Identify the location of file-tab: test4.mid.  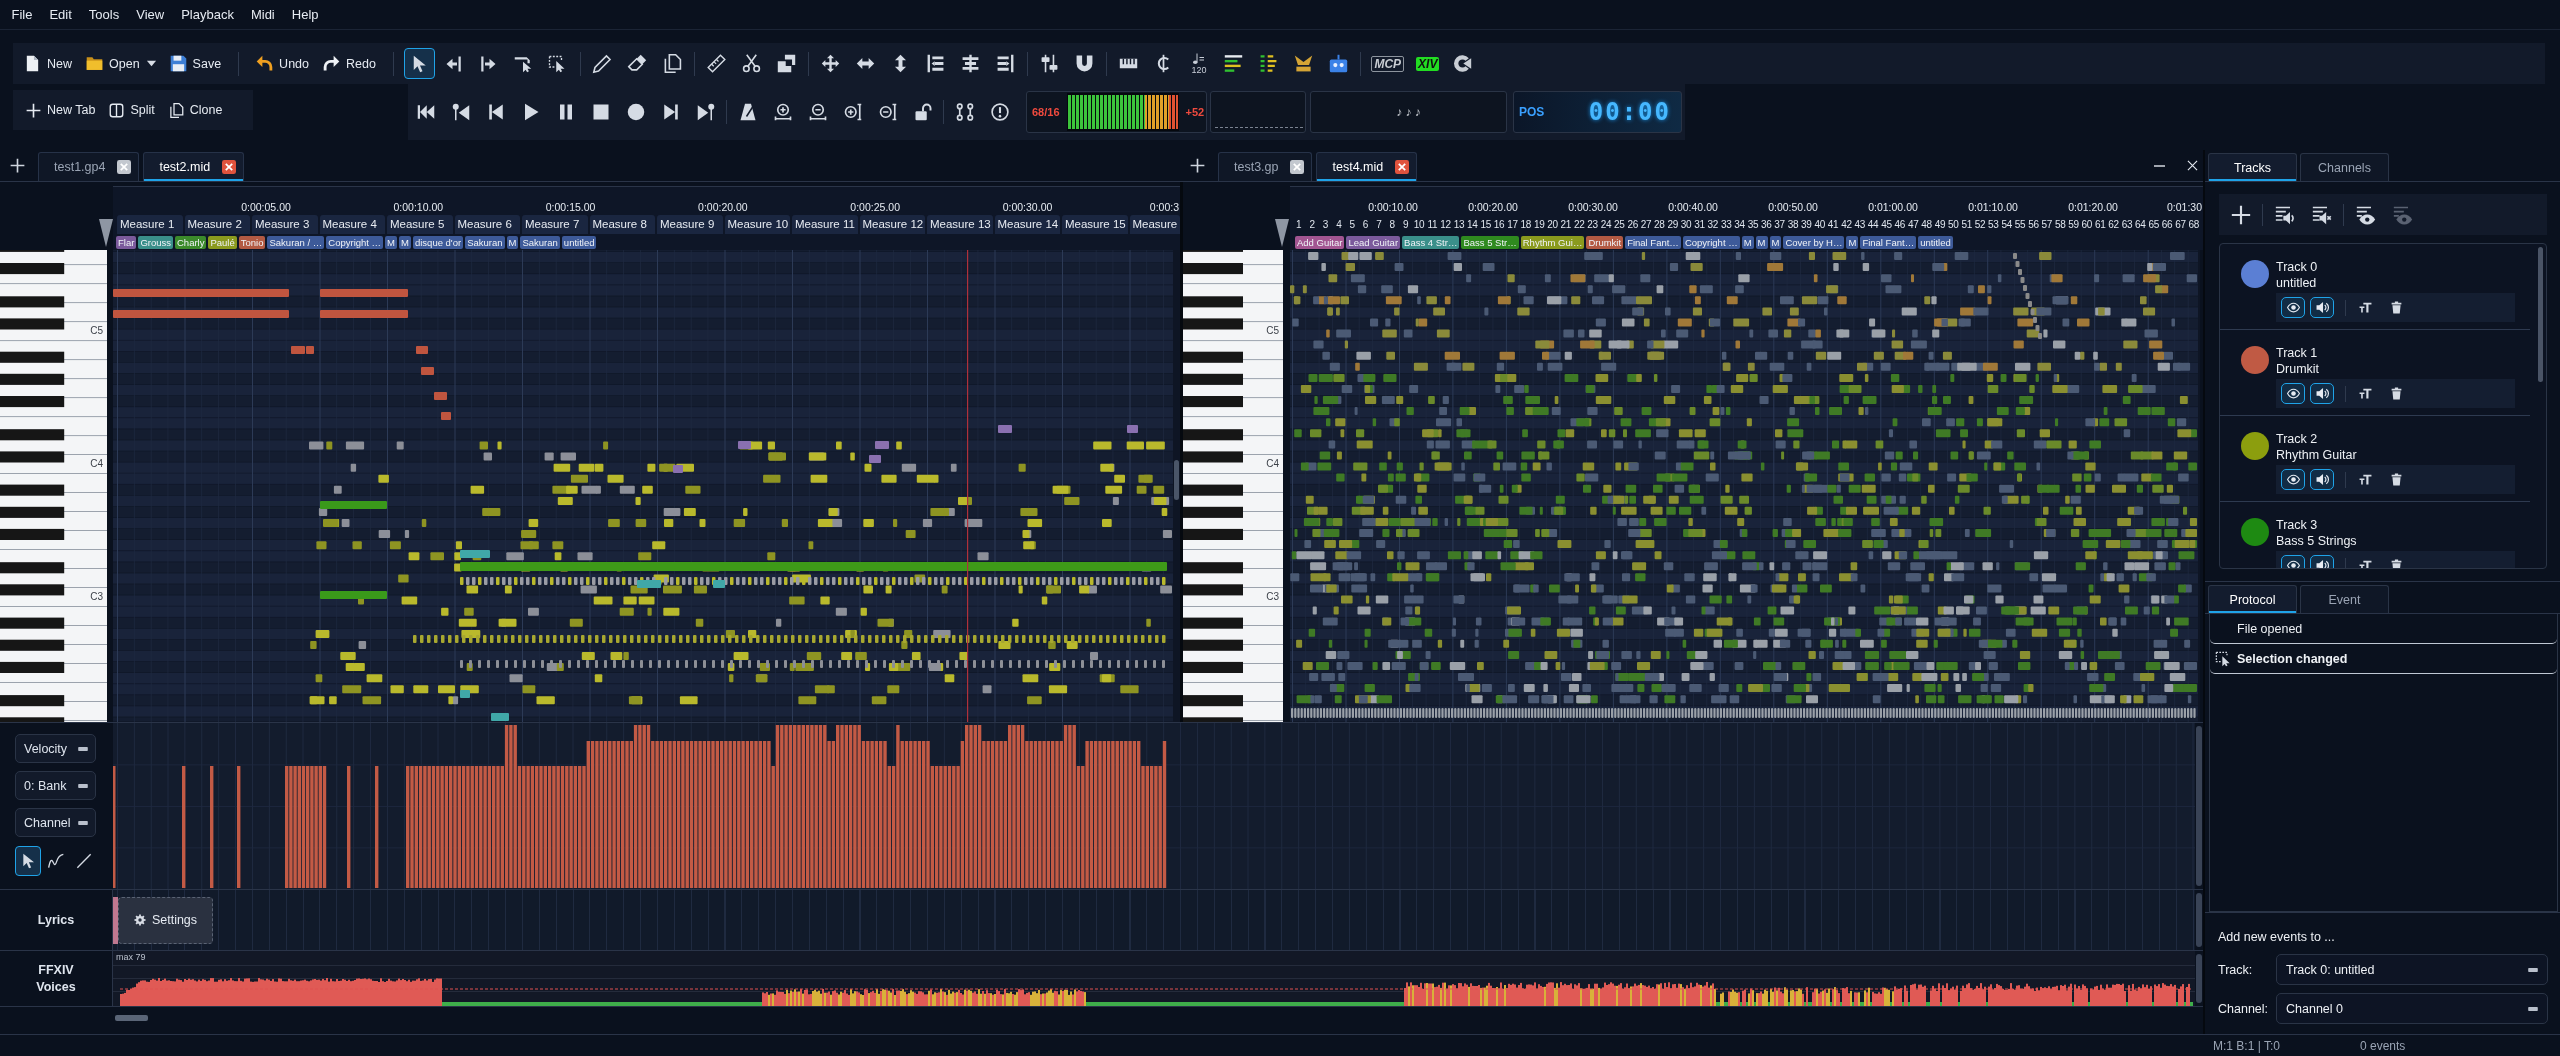
(1367, 166).